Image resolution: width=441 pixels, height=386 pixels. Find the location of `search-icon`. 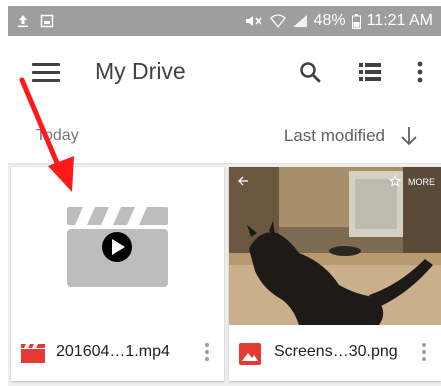

search-icon is located at coordinates (310, 72).